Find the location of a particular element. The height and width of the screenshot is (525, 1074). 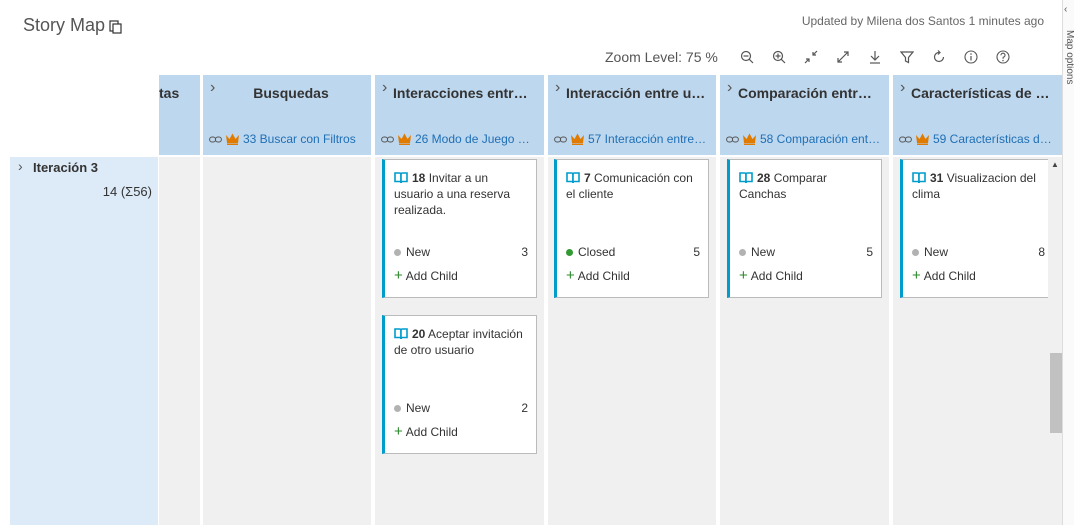

card-title: 7 Comunicación con el cliente is located at coordinates (633, 186).